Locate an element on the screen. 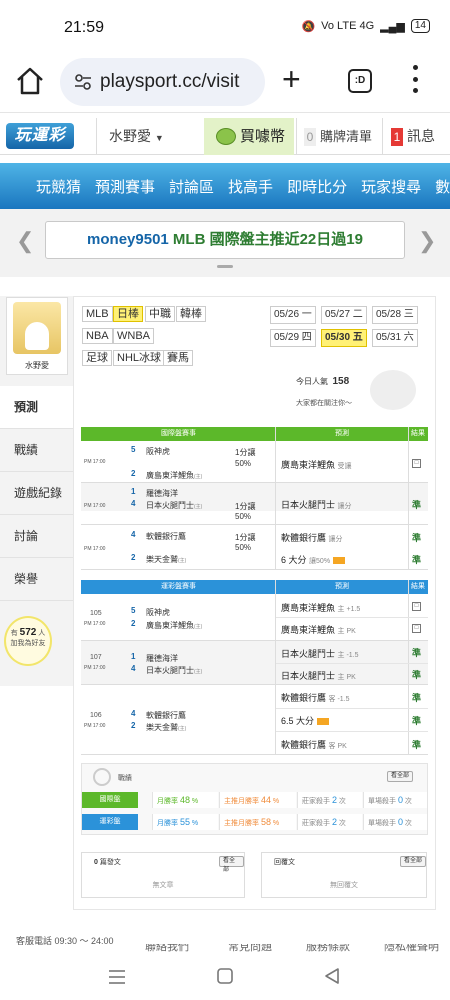 Image resolution: width=450 pixels, height=1000 pixels. team-home: 日本火腿鬥士(主) is located at coordinates (174, 505).